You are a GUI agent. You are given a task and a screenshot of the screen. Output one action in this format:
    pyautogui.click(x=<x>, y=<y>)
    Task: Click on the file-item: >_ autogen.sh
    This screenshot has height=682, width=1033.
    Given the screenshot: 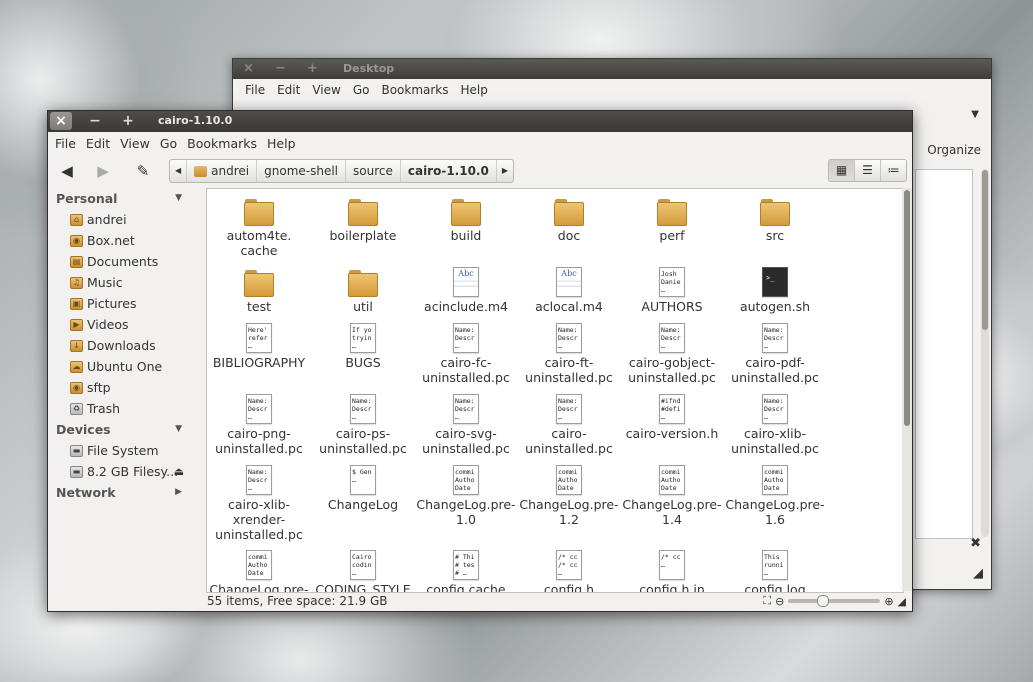 What is the action you would take?
    pyautogui.click(x=775, y=289)
    